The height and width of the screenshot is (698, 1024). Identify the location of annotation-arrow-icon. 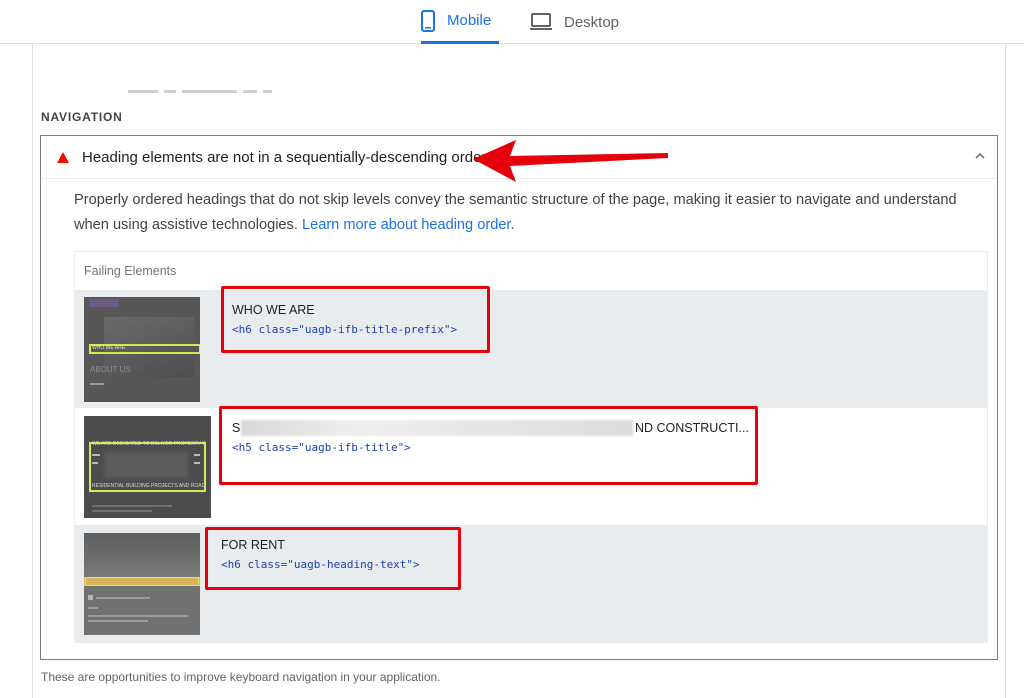
(570, 161).